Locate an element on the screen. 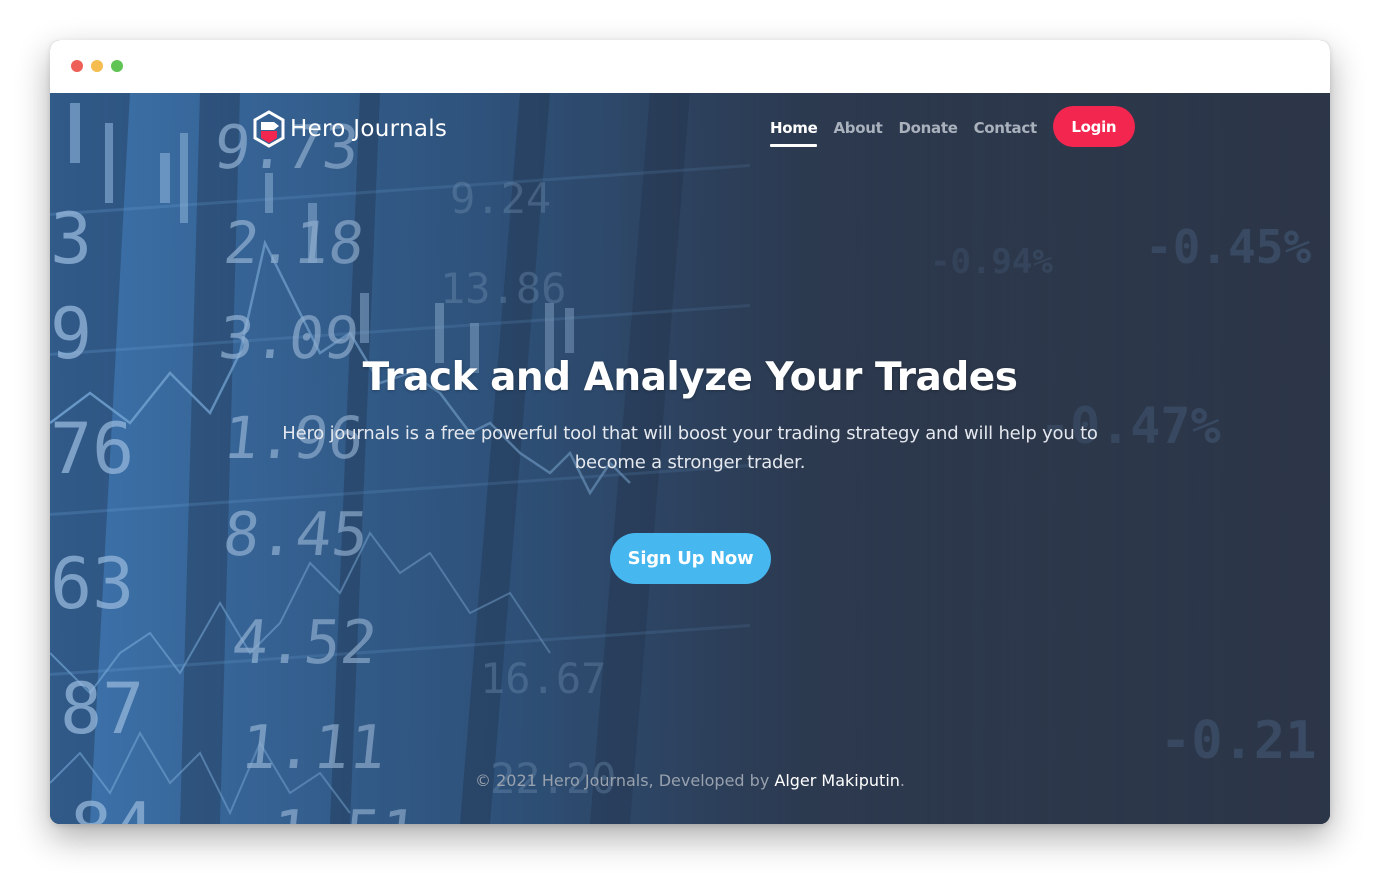 This screenshot has height=884, width=1380. main-nav: Home About Donate Contact Login is located at coordinates (948, 126).